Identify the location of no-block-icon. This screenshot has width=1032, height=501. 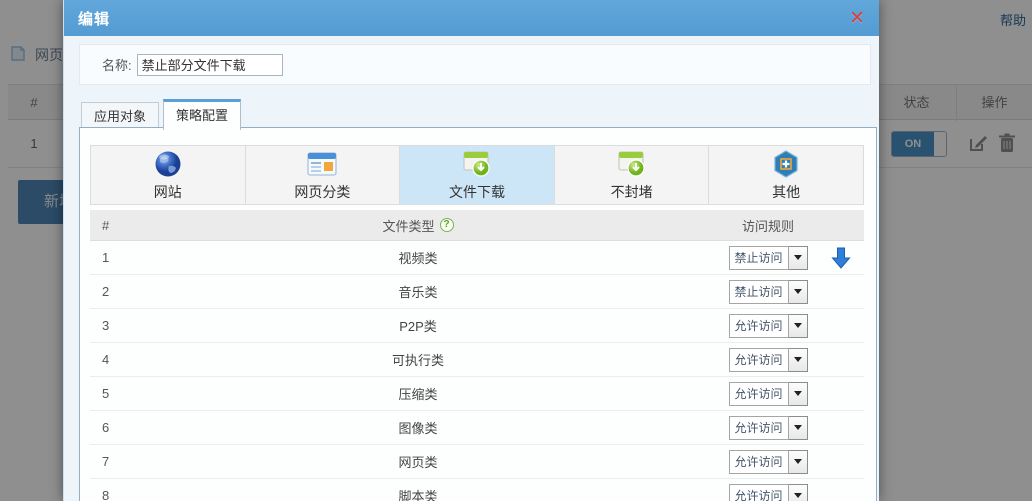
(632, 164).